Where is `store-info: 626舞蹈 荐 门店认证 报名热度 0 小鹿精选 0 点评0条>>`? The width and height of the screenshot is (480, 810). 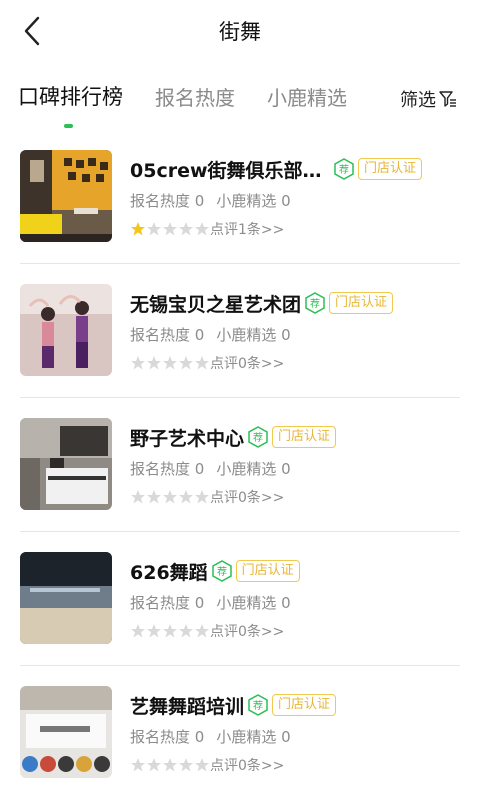 store-info: 626舞蹈 荐 门店认证 报名热度 0 小鹿精选 0 点评0条>> is located at coordinates (295, 598).